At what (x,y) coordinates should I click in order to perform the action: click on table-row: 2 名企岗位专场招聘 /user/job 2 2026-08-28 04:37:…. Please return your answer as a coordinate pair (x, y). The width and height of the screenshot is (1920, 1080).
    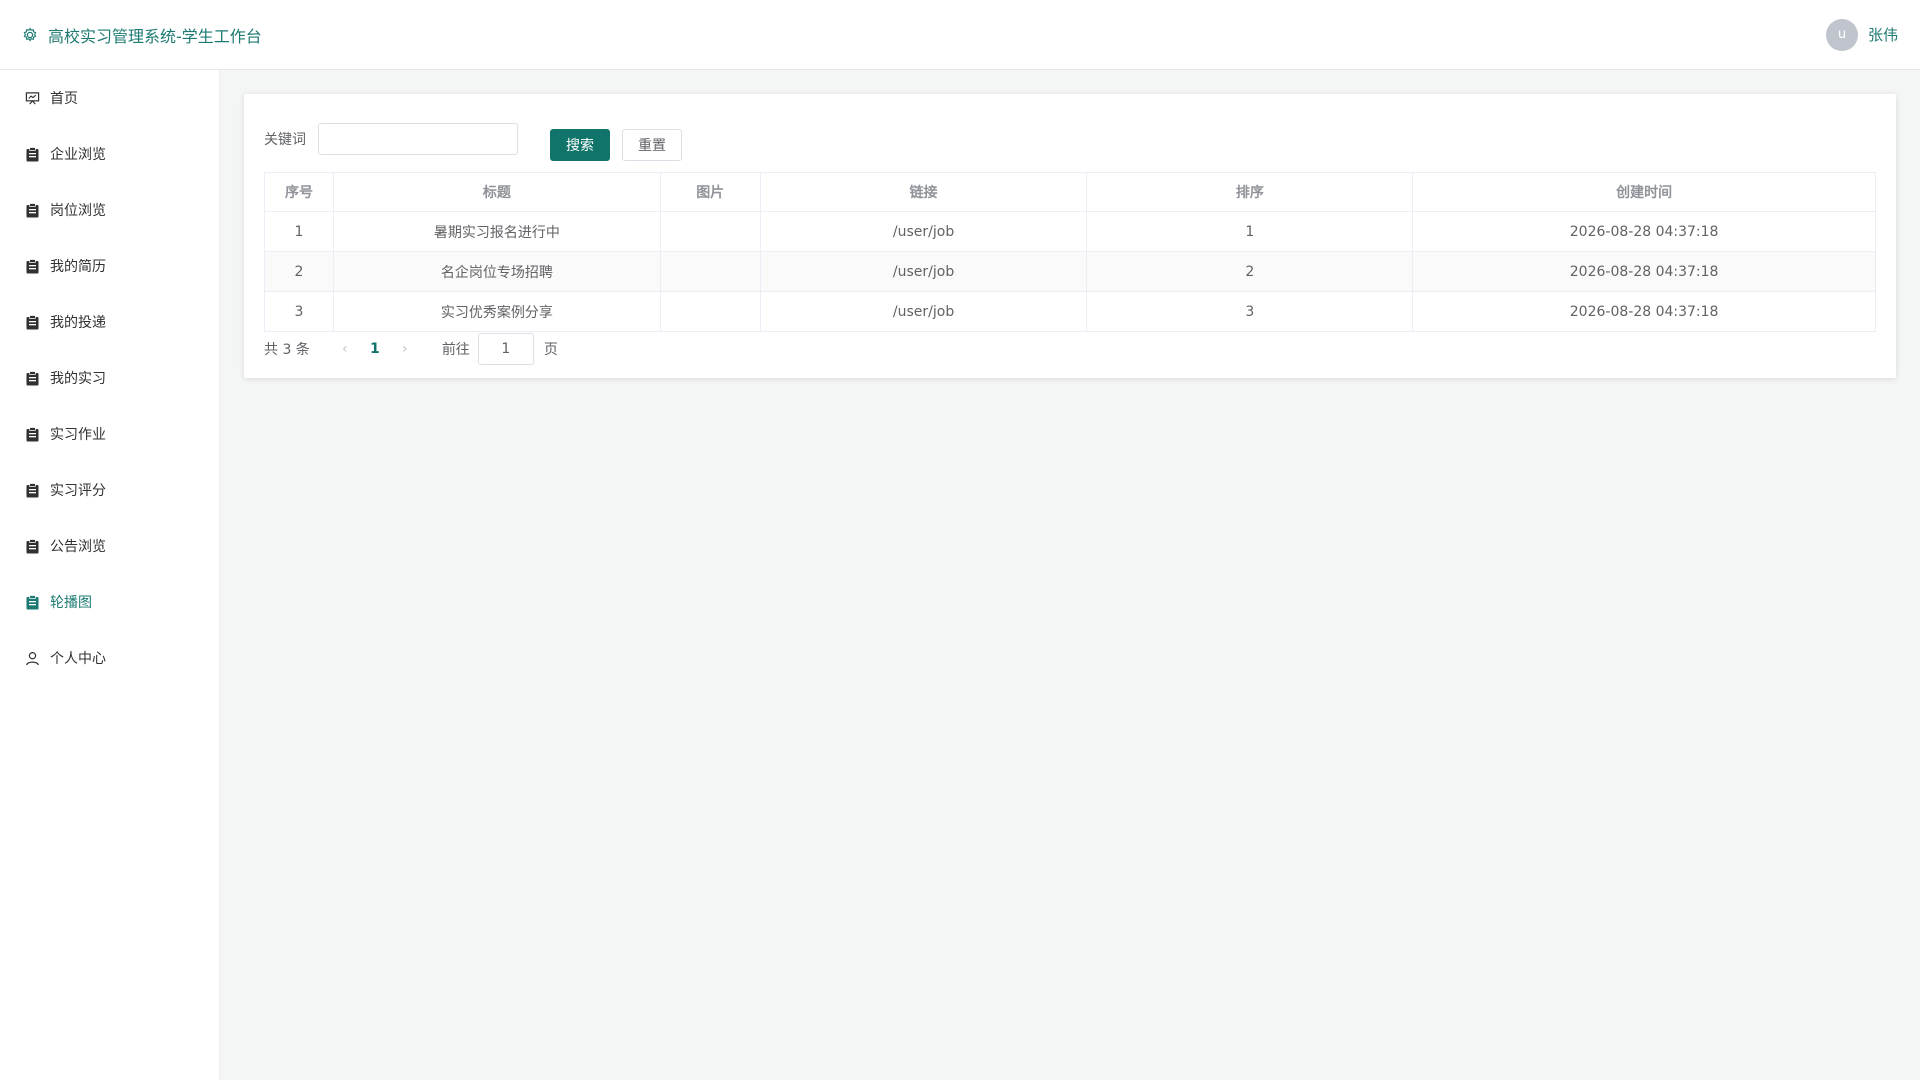
    Looking at the image, I should click on (1070, 271).